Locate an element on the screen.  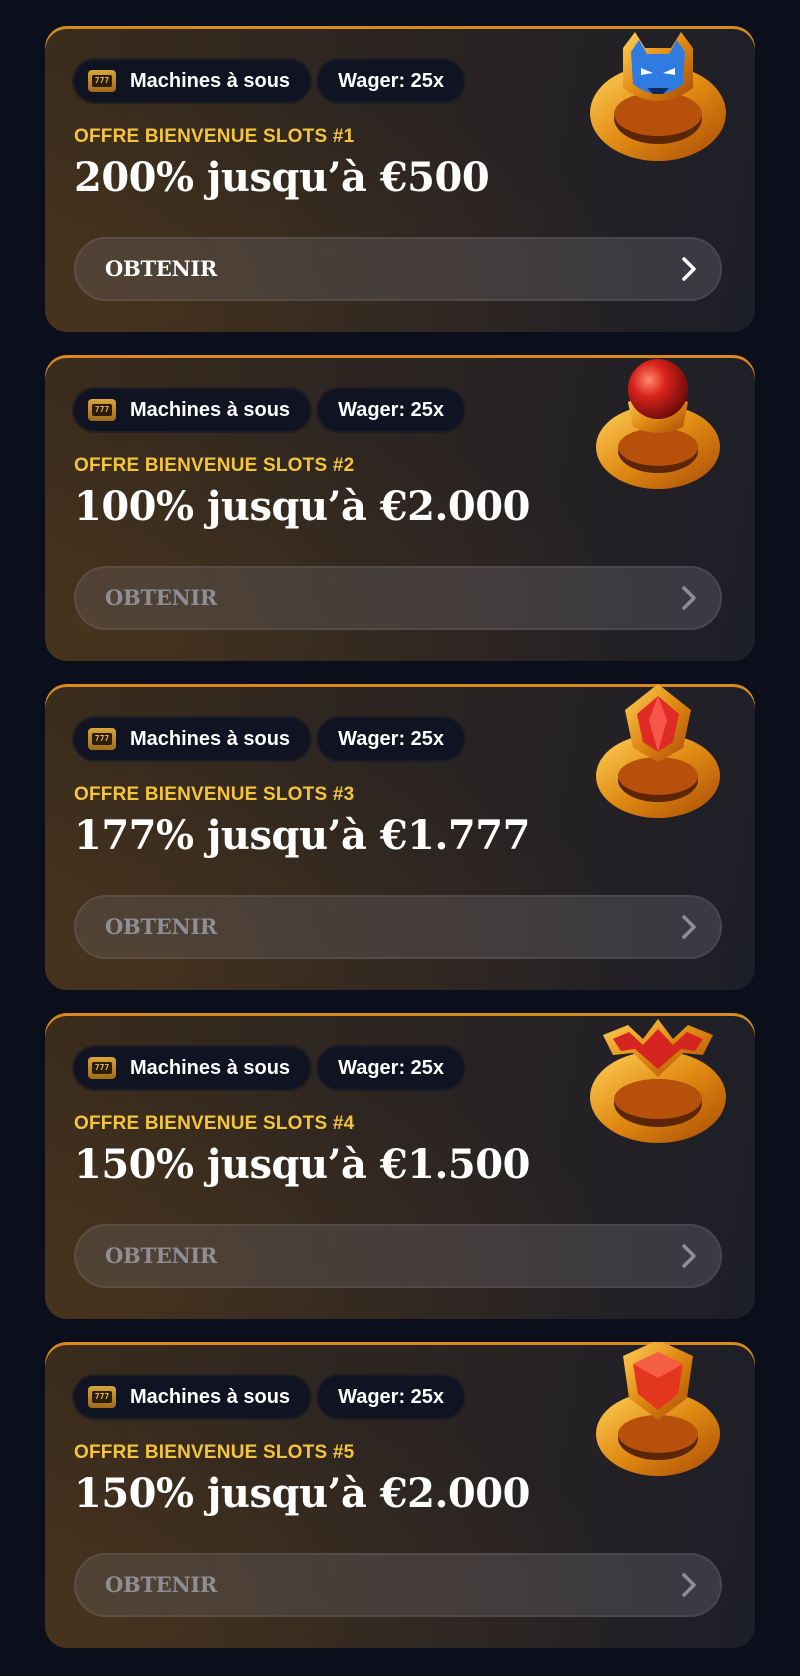
offer-title: 150% jusqu’à €2.000 is located at coordinates (302, 1493).